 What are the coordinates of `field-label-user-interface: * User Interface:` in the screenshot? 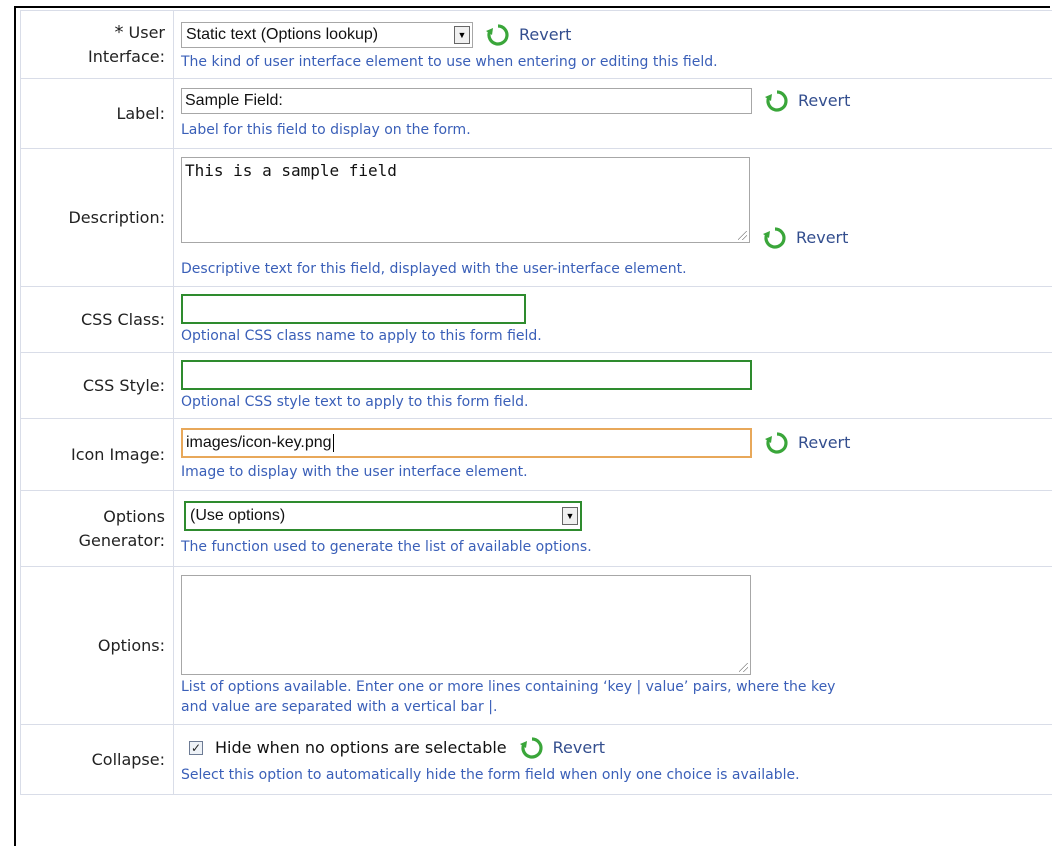 It's located at (97, 45).